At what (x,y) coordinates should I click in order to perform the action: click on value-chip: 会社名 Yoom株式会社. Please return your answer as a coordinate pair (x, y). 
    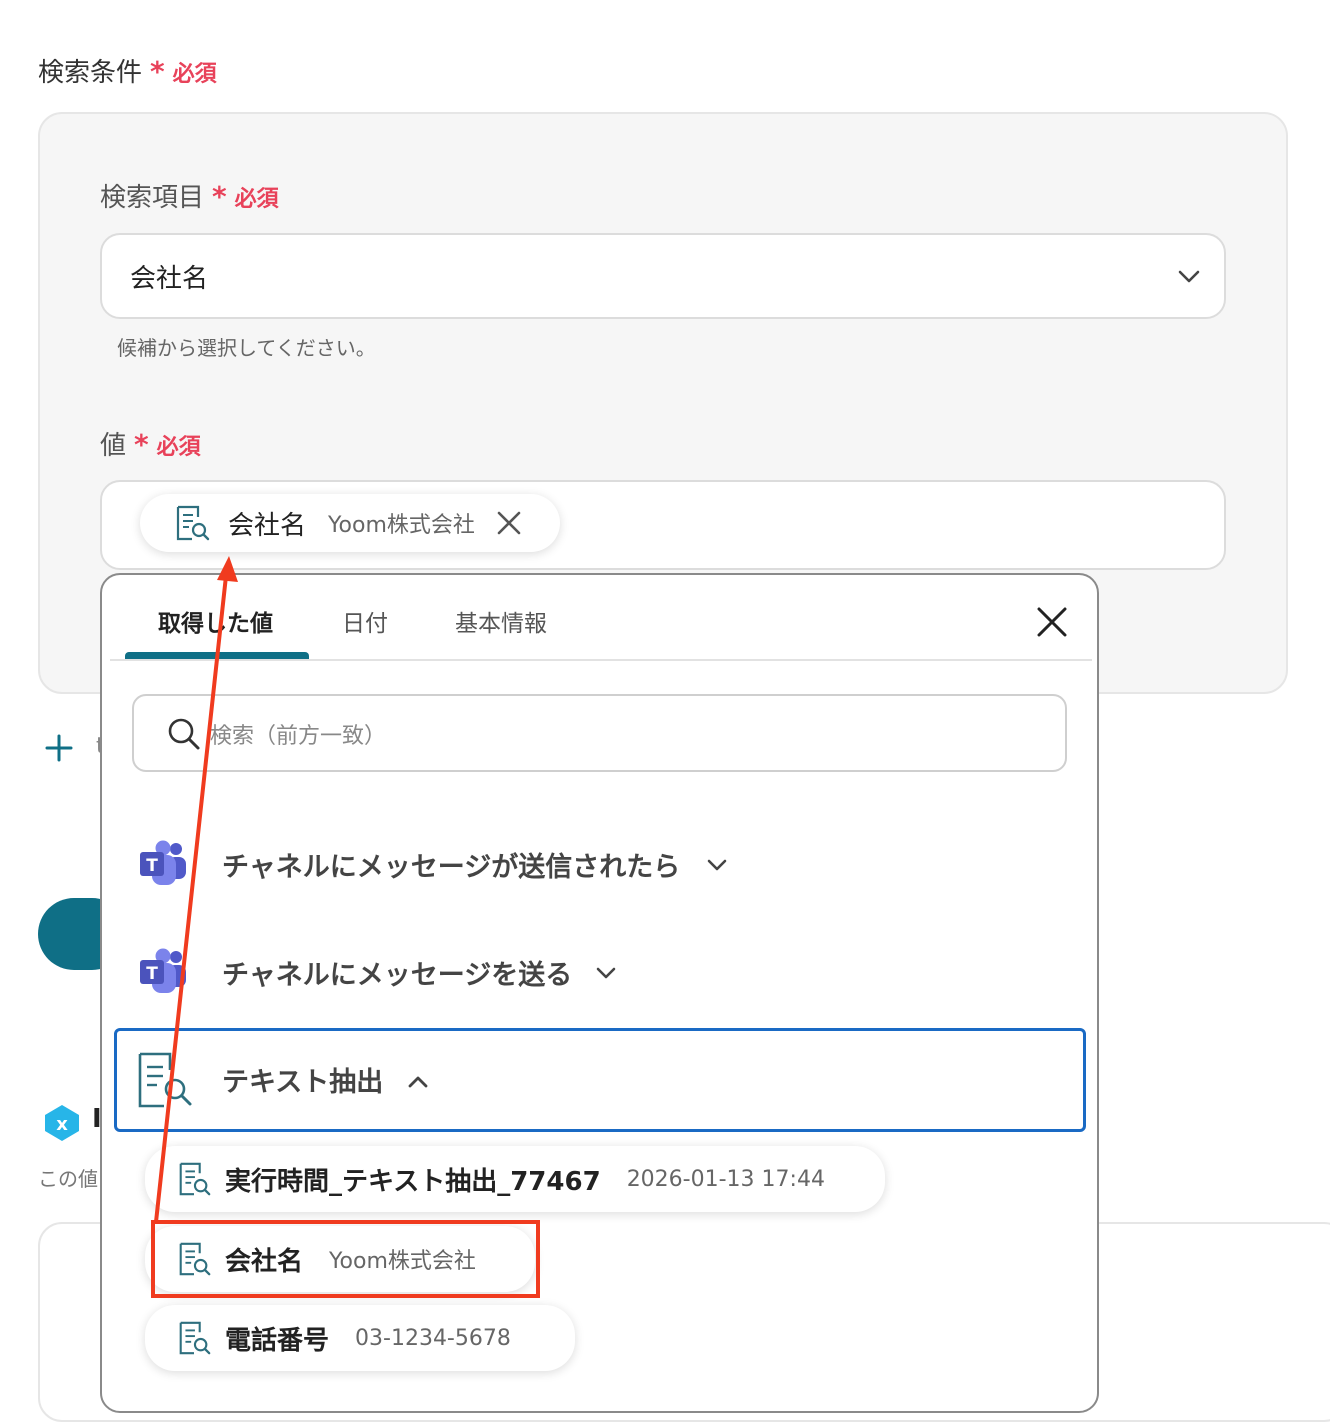
    Looking at the image, I should click on (350, 523).